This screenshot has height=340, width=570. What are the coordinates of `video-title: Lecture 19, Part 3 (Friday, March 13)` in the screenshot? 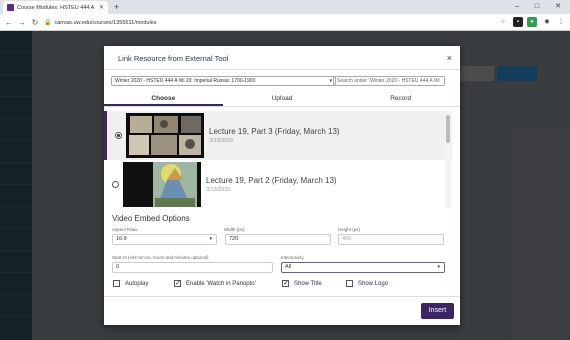 It's located at (274, 131).